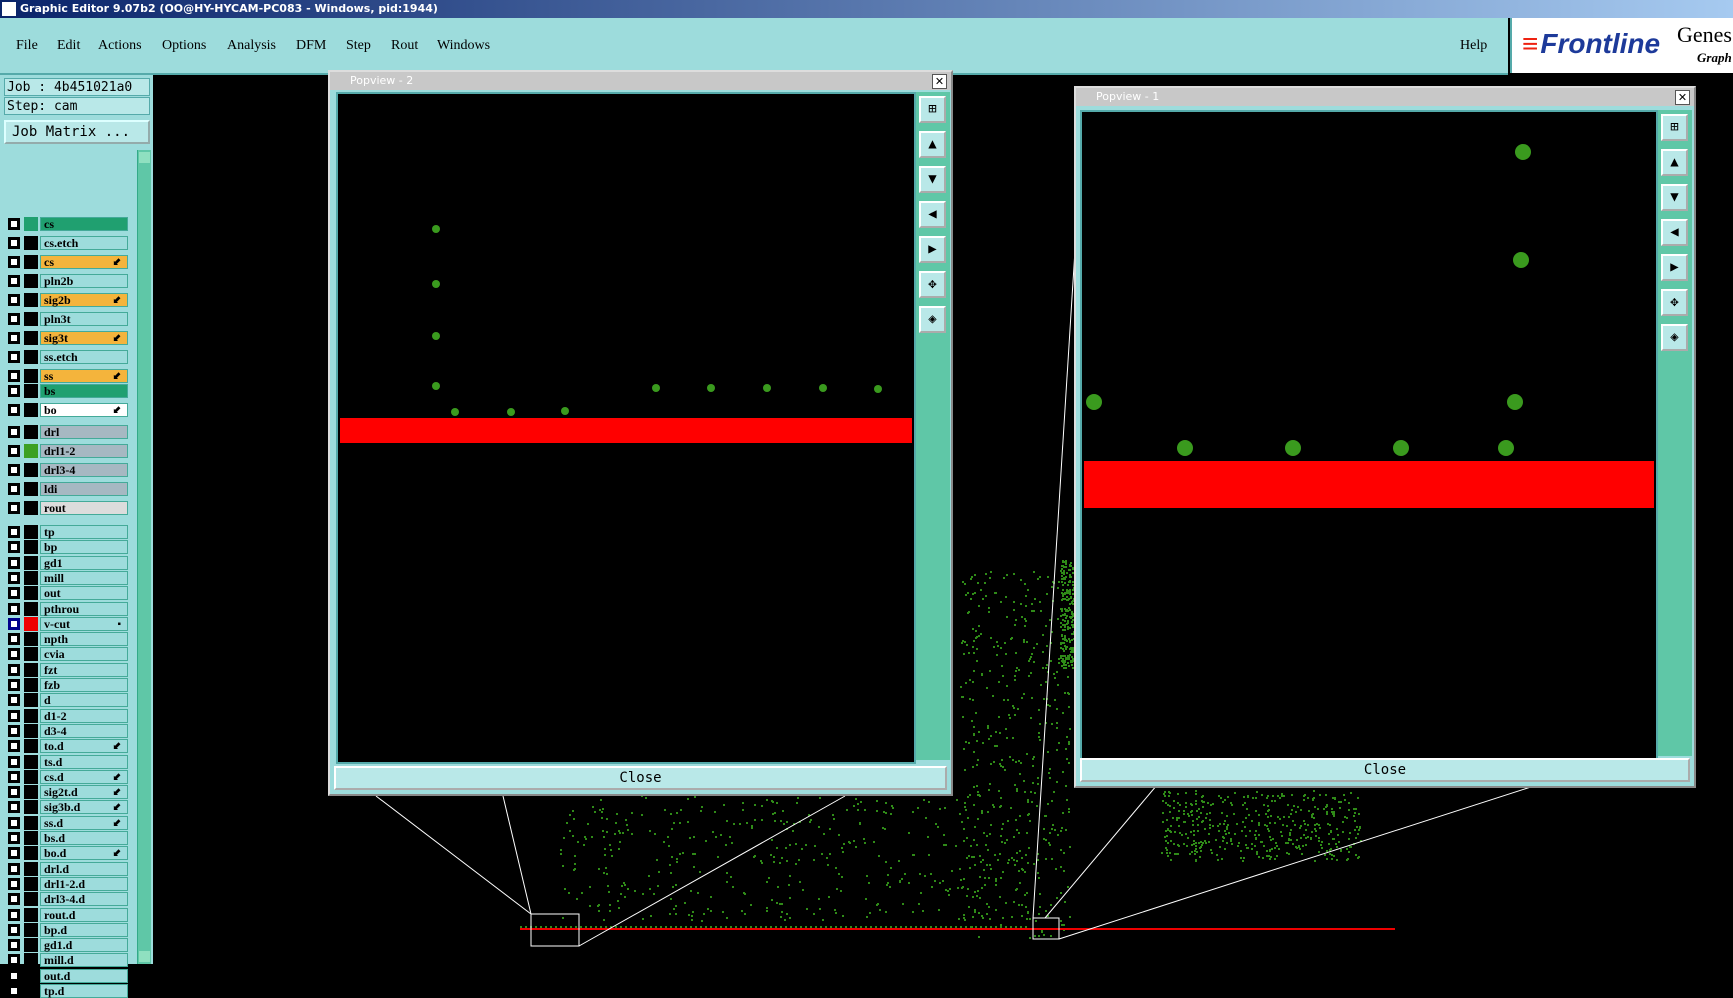 The image size is (1733, 998). I want to click on popview-1-close-button: Close, so click(1385, 770).